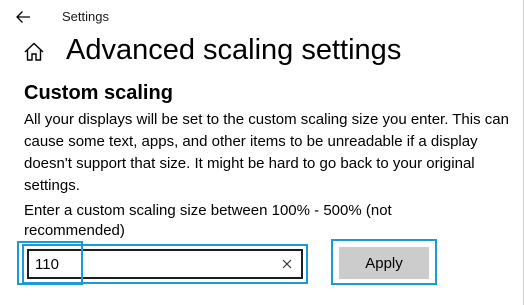 Image resolution: width=524 pixels, height=305 pixels. What do you see at coordinates (234, 50) in the screenshot?
I see `page-title: Advanced scaling settings` at bounding box center [234, 50].